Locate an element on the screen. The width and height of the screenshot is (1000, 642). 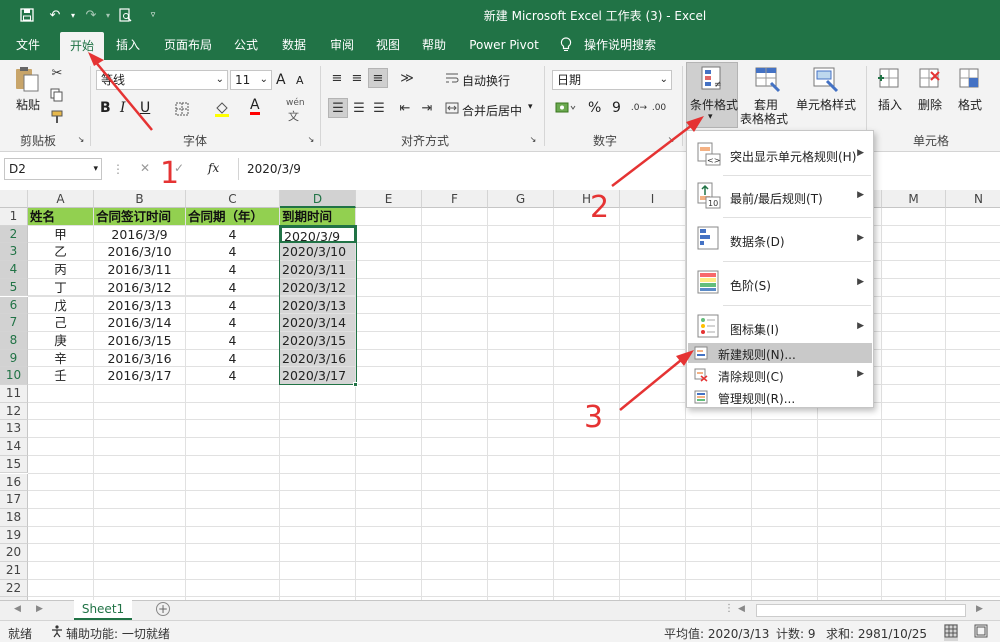
column-header-f: F is located at coordinates (455, 199).